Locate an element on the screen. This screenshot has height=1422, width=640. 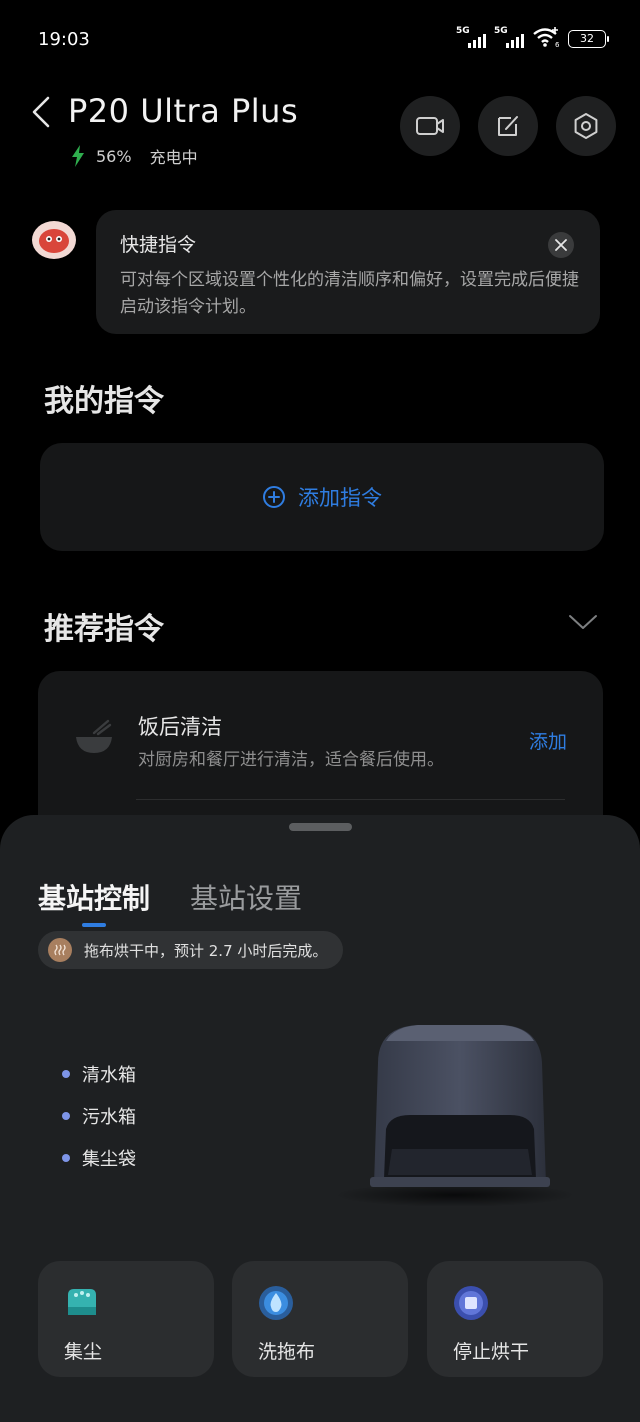
settings-button is located at coordinates (586, 126).